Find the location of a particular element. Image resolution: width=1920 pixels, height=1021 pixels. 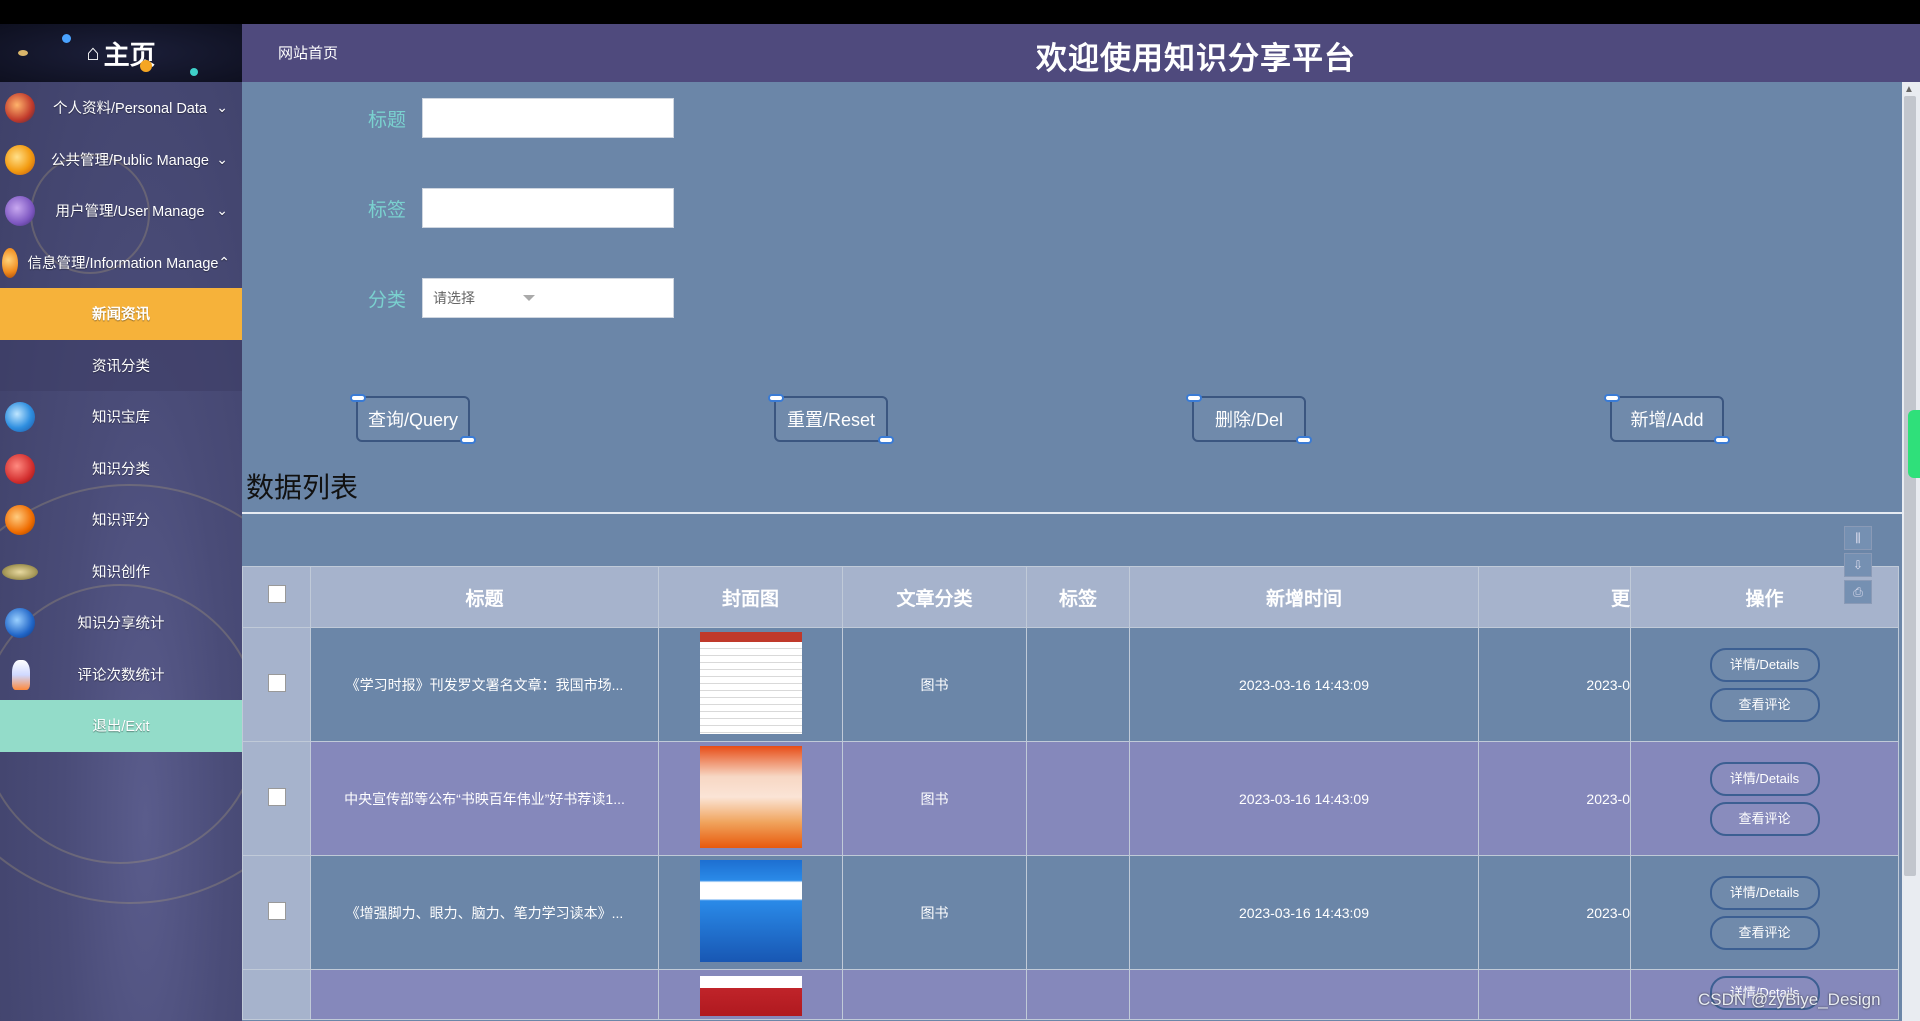

sidebar-item-label: 退出/Exit is located at coordinates (121, 727).